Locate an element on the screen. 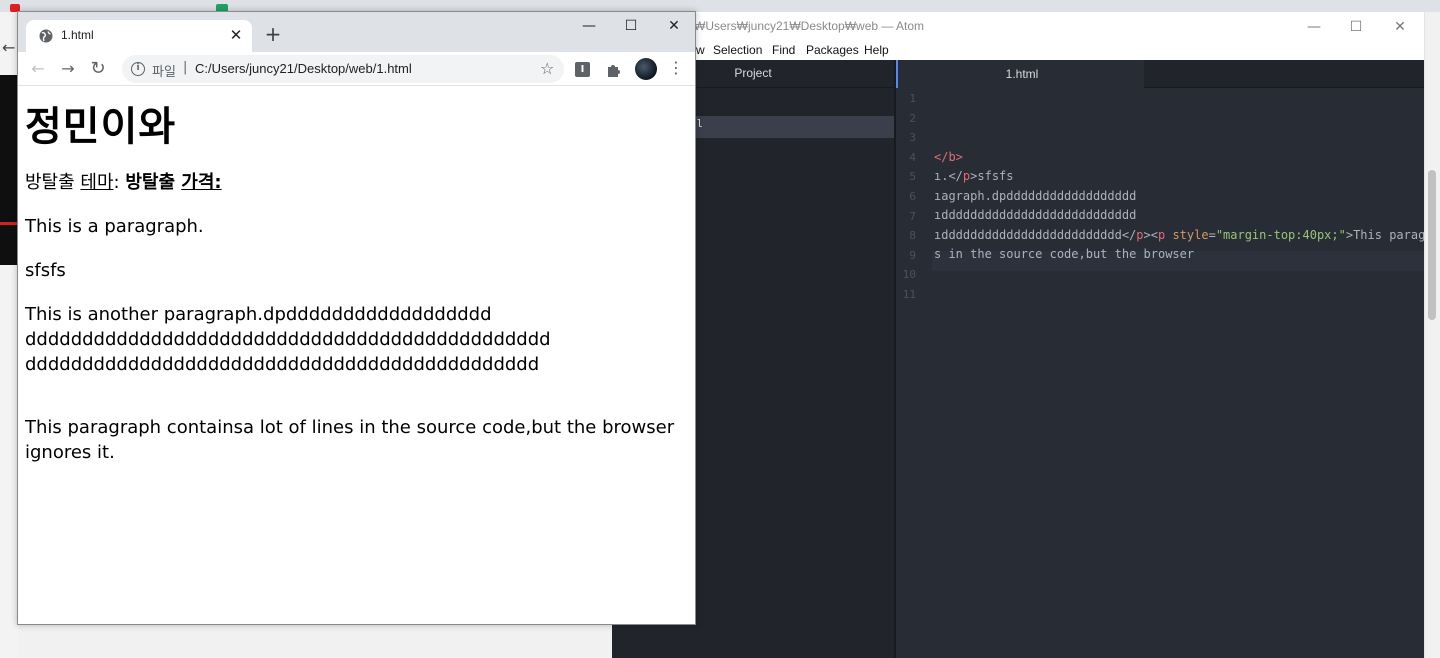  code-token: = is located at coordinates (1212, 235).